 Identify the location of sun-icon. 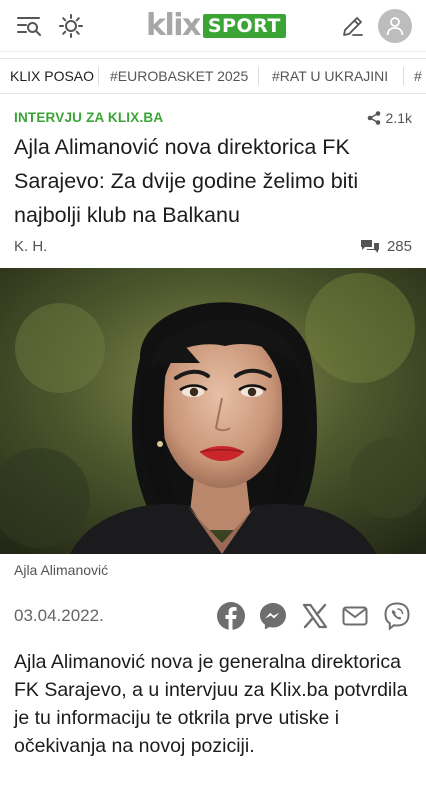
(71, 26).